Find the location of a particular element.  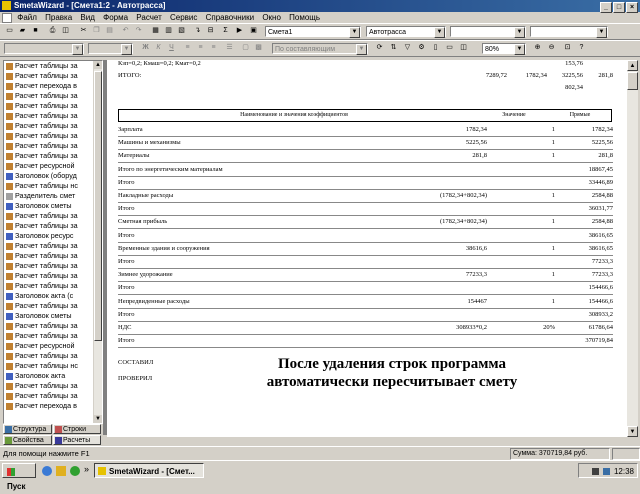

print-icon: ⎙ is located at coordinates (52, 31).